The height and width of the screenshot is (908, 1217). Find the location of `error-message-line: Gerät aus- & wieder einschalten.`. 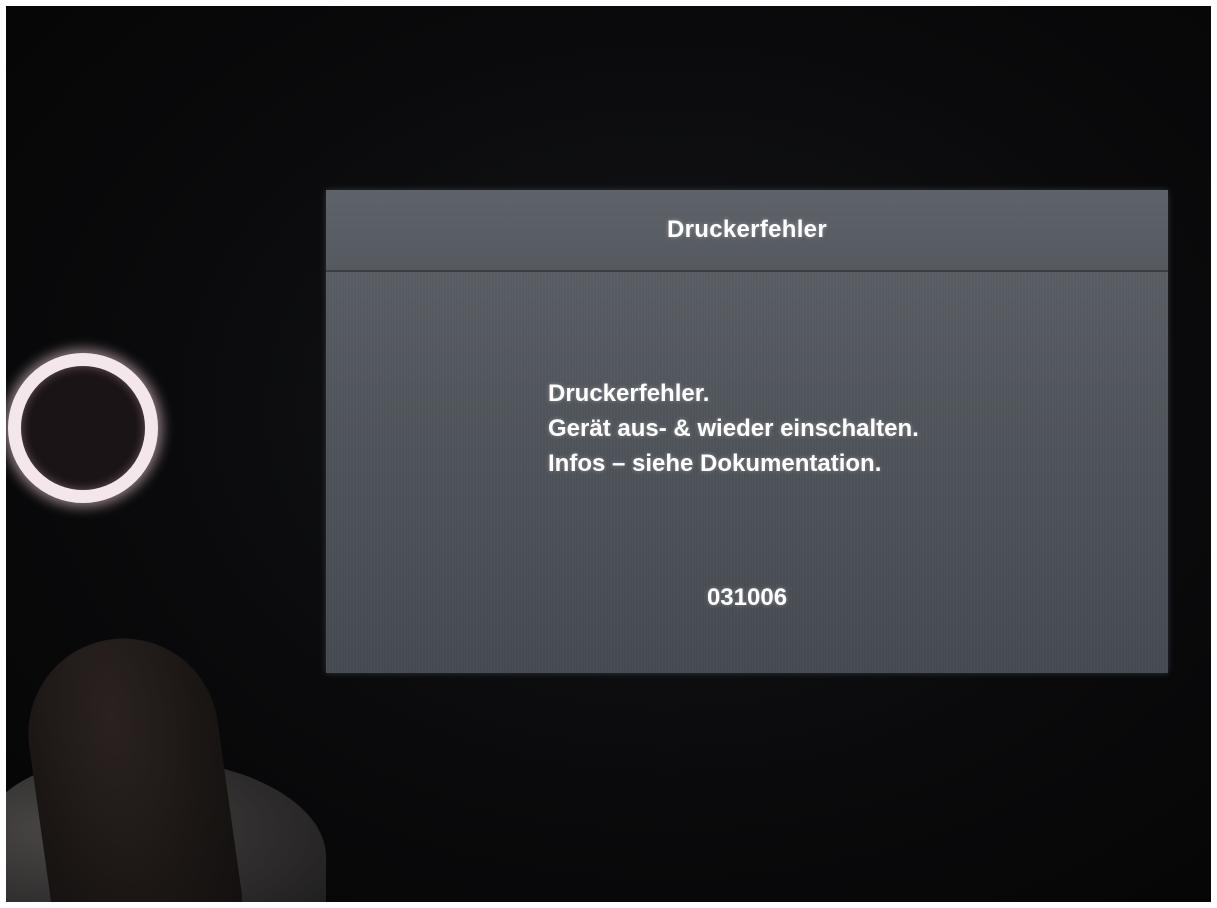

error-message-line: Gerät aus- & wieder einschalten. is located at coordinates (733, 428).